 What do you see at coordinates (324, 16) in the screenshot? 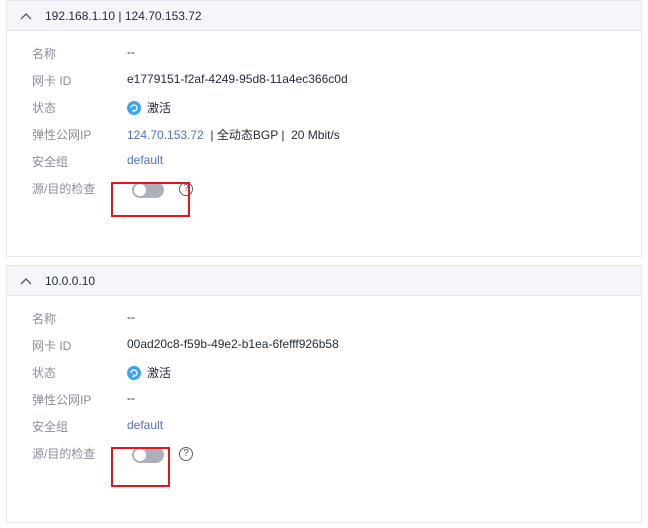
I see `nic-panel-1-header: 192.168.1.10 | 124.70.153.72` at bounding box center [324, 16].